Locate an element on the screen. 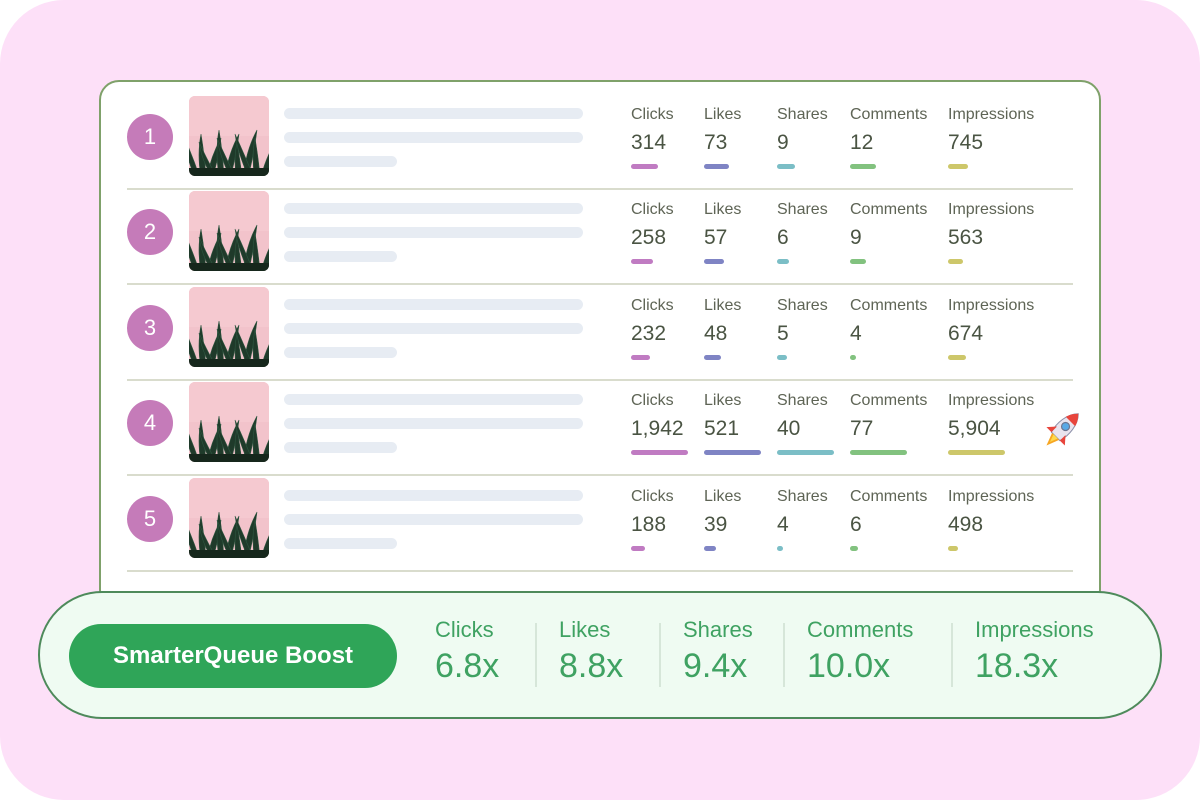  boost-metric-clicks: Clicks 6.8x is located at coordinates (467, 651).